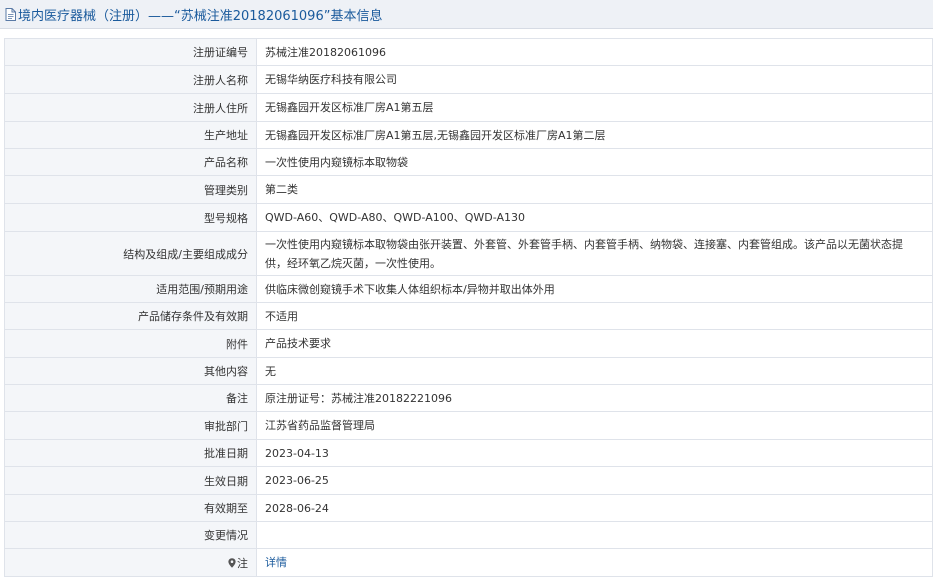 The image size is (933, 580). I want to click on table-row: 型号规格 QWD-A60、QWD-A80、QWD-A100、QWD-A130, so click(468, 217).